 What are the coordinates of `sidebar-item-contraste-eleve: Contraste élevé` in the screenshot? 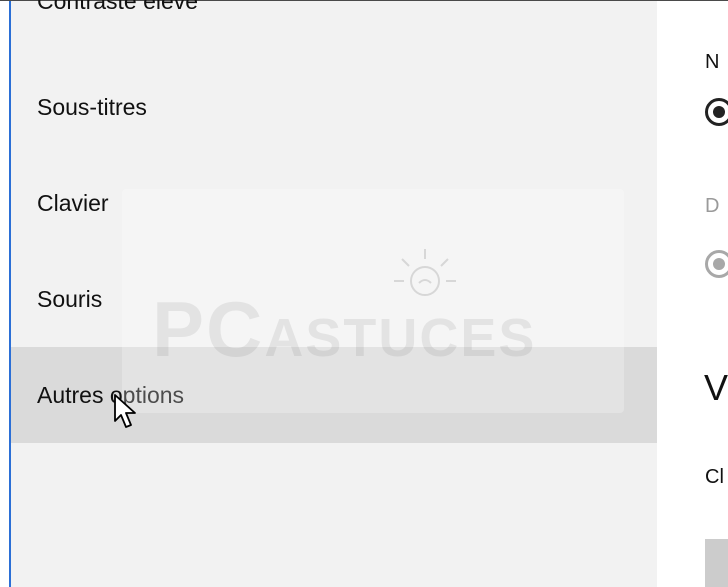 It's located at (334, 17).